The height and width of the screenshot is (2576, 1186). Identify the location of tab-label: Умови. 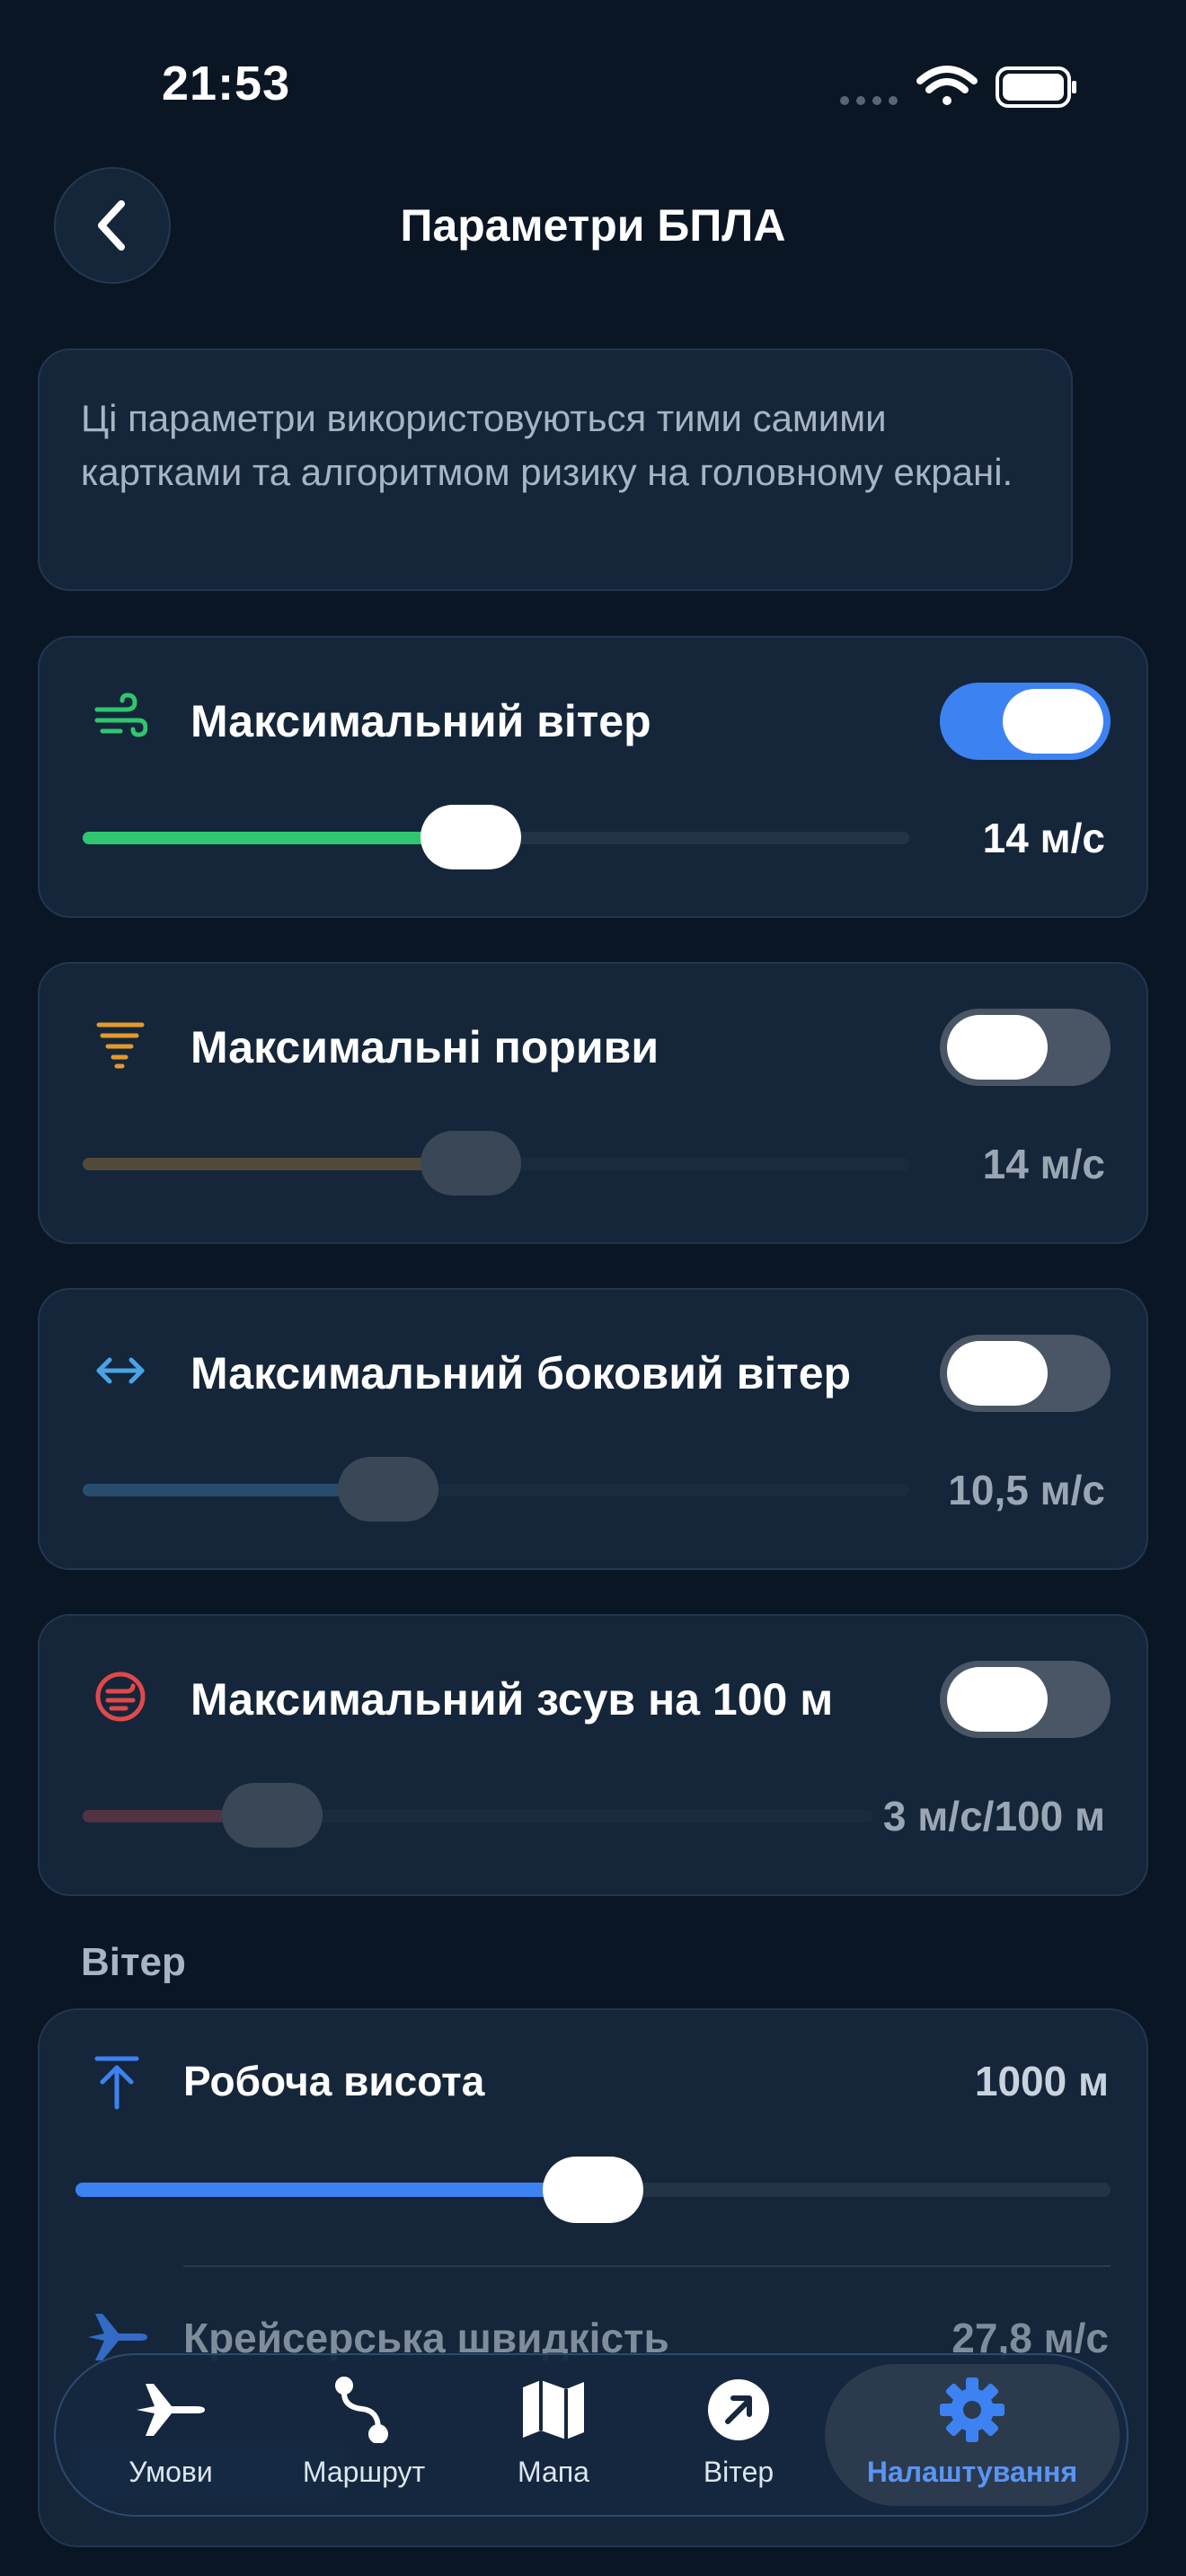
(170, 2472).